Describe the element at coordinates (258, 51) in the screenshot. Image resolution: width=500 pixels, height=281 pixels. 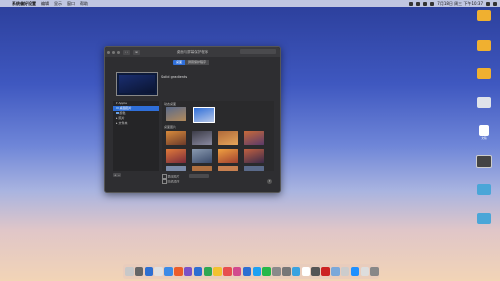
I see `search-input` at that location.